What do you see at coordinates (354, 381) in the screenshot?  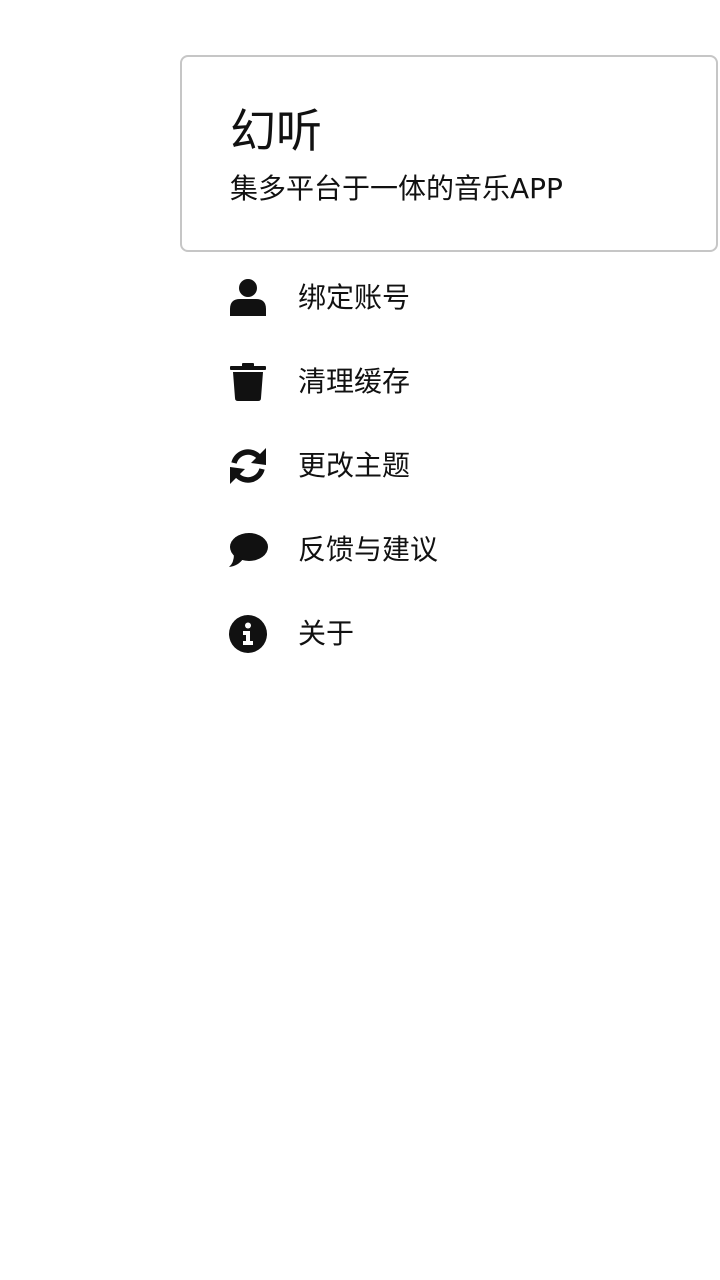 I see `menu-item-label: 清理缓存` at bounding box center [354, 381].